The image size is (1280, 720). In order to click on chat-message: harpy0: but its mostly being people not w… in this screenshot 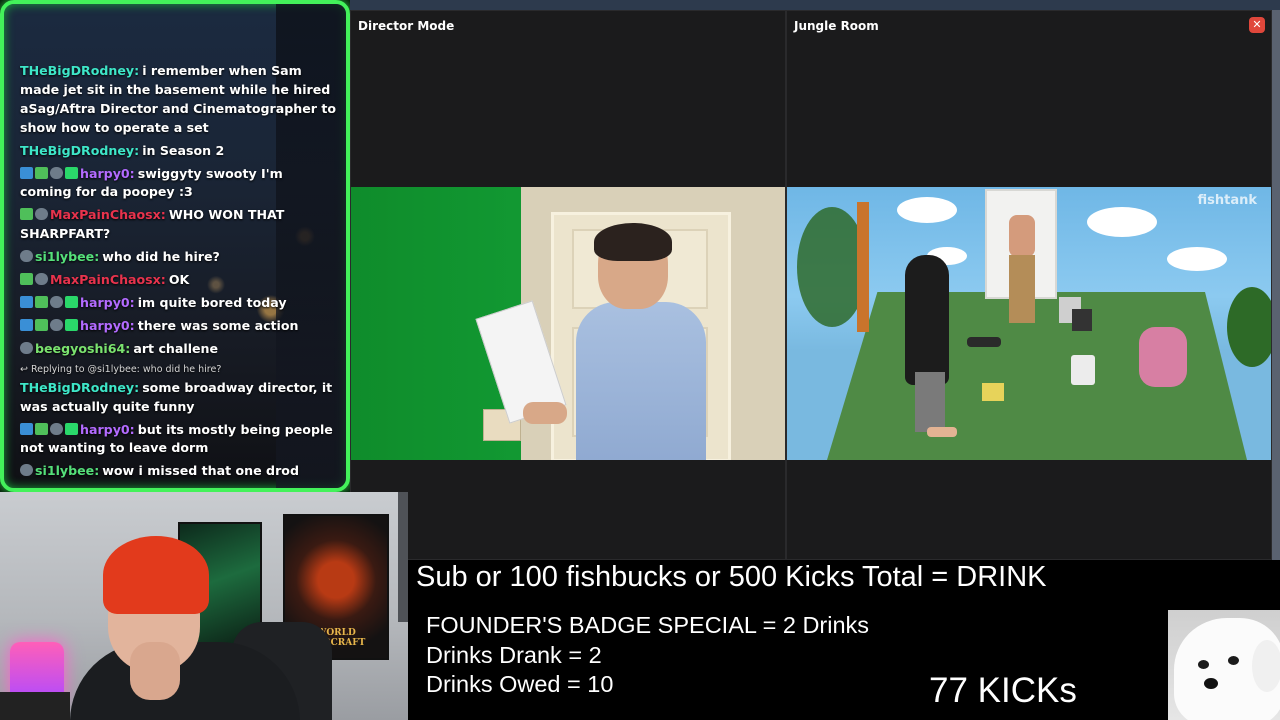, I will do `click(178, 440)`.